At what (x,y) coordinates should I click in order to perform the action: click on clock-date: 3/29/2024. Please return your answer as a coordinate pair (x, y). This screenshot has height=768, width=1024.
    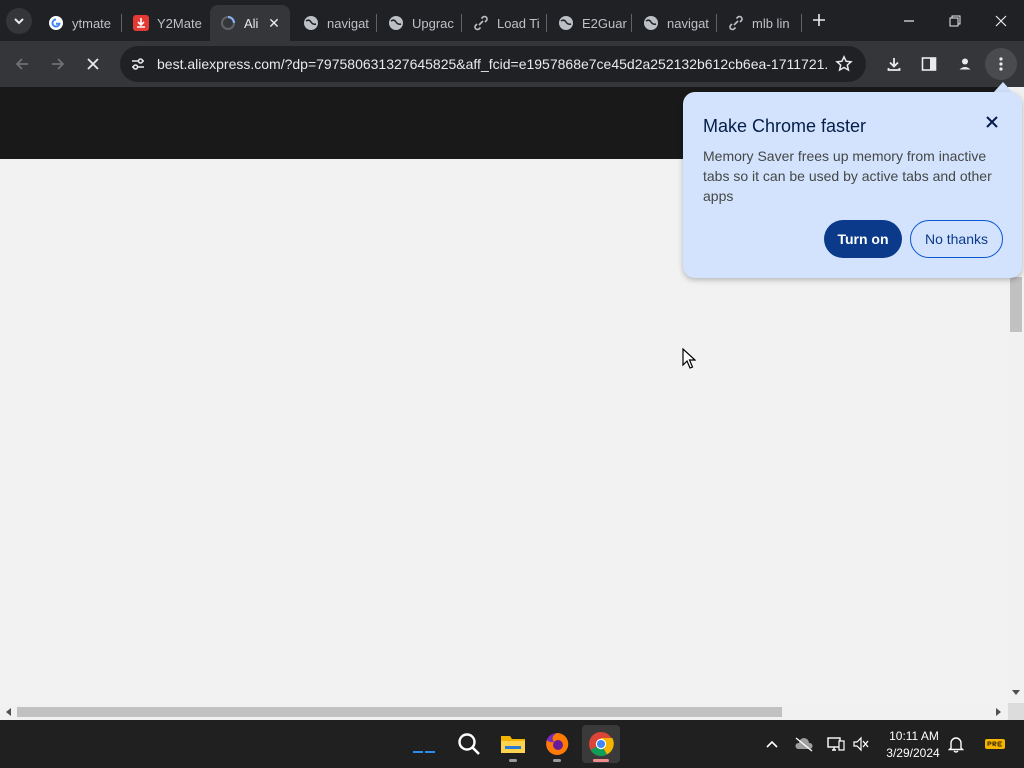
    Looking at the image, I should click on (913, 753).